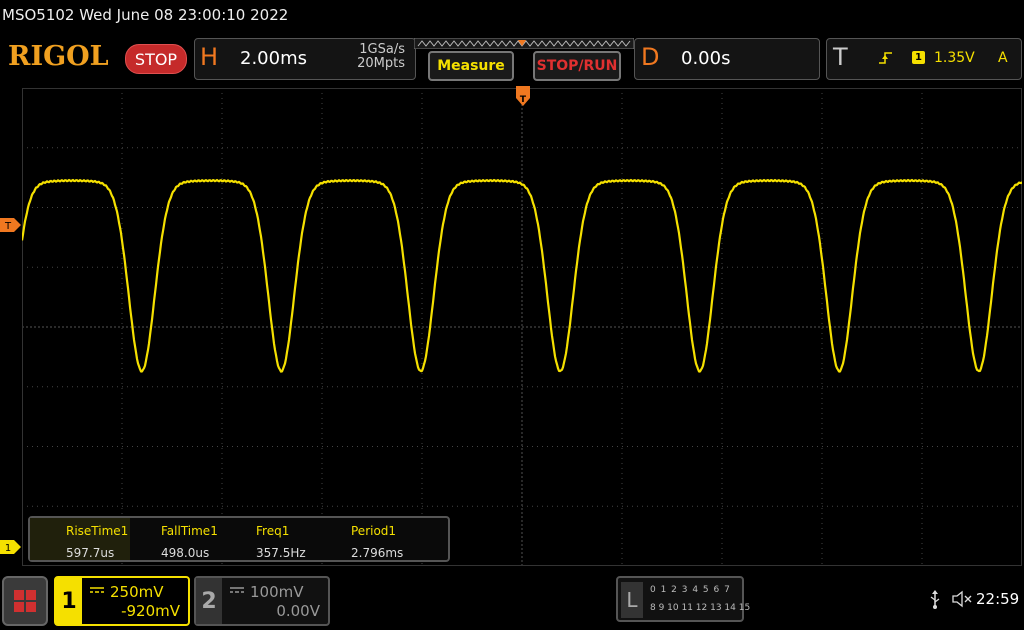 This screenshot has width=1024, height=630. Describe the element at coordinates (209, 601) in the screenshot. I see `channel2-number: 2` at that location.